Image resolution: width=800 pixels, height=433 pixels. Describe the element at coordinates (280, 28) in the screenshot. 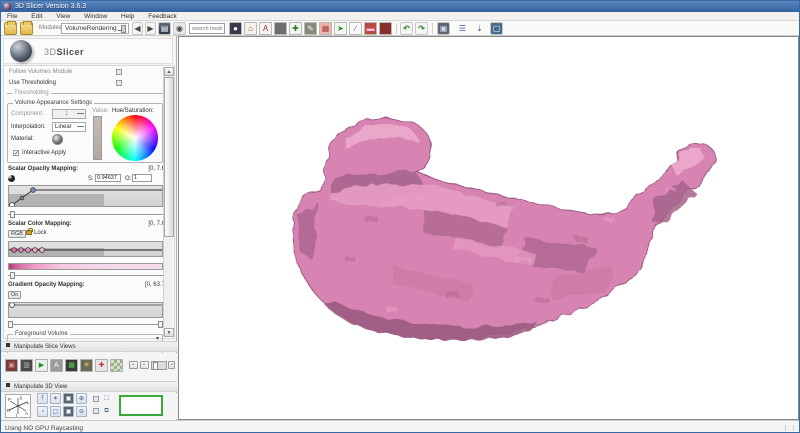

I see `volumes-module-icon` at that location.